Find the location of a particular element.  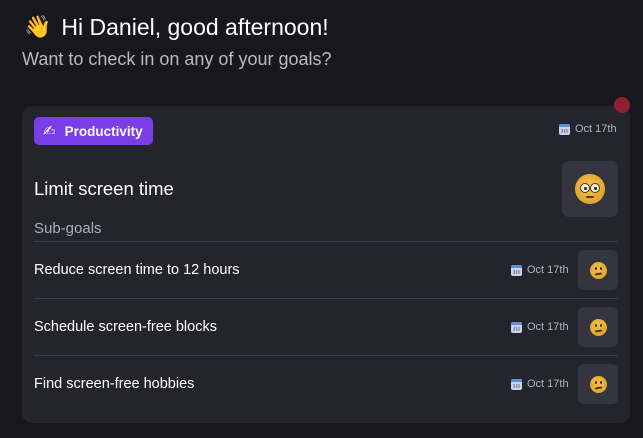

neutral-face-icon is located at coordinates (590, 189).